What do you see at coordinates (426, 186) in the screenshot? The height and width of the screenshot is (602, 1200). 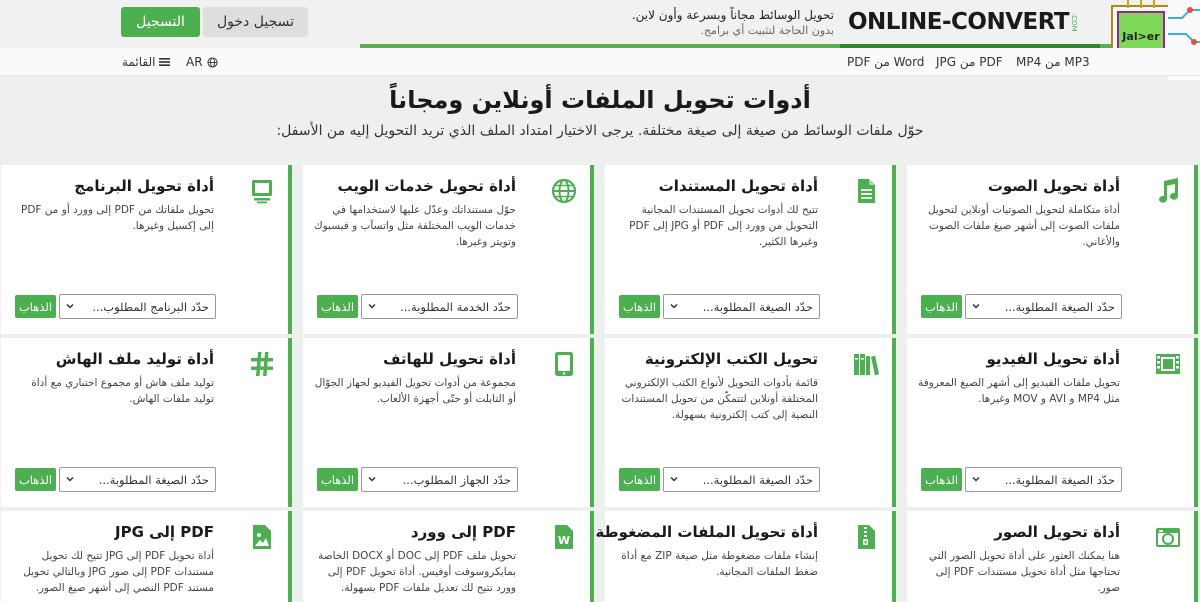 I see `card-title: أداة تحويل خدمات الويب` at bounding box center [426, 186].